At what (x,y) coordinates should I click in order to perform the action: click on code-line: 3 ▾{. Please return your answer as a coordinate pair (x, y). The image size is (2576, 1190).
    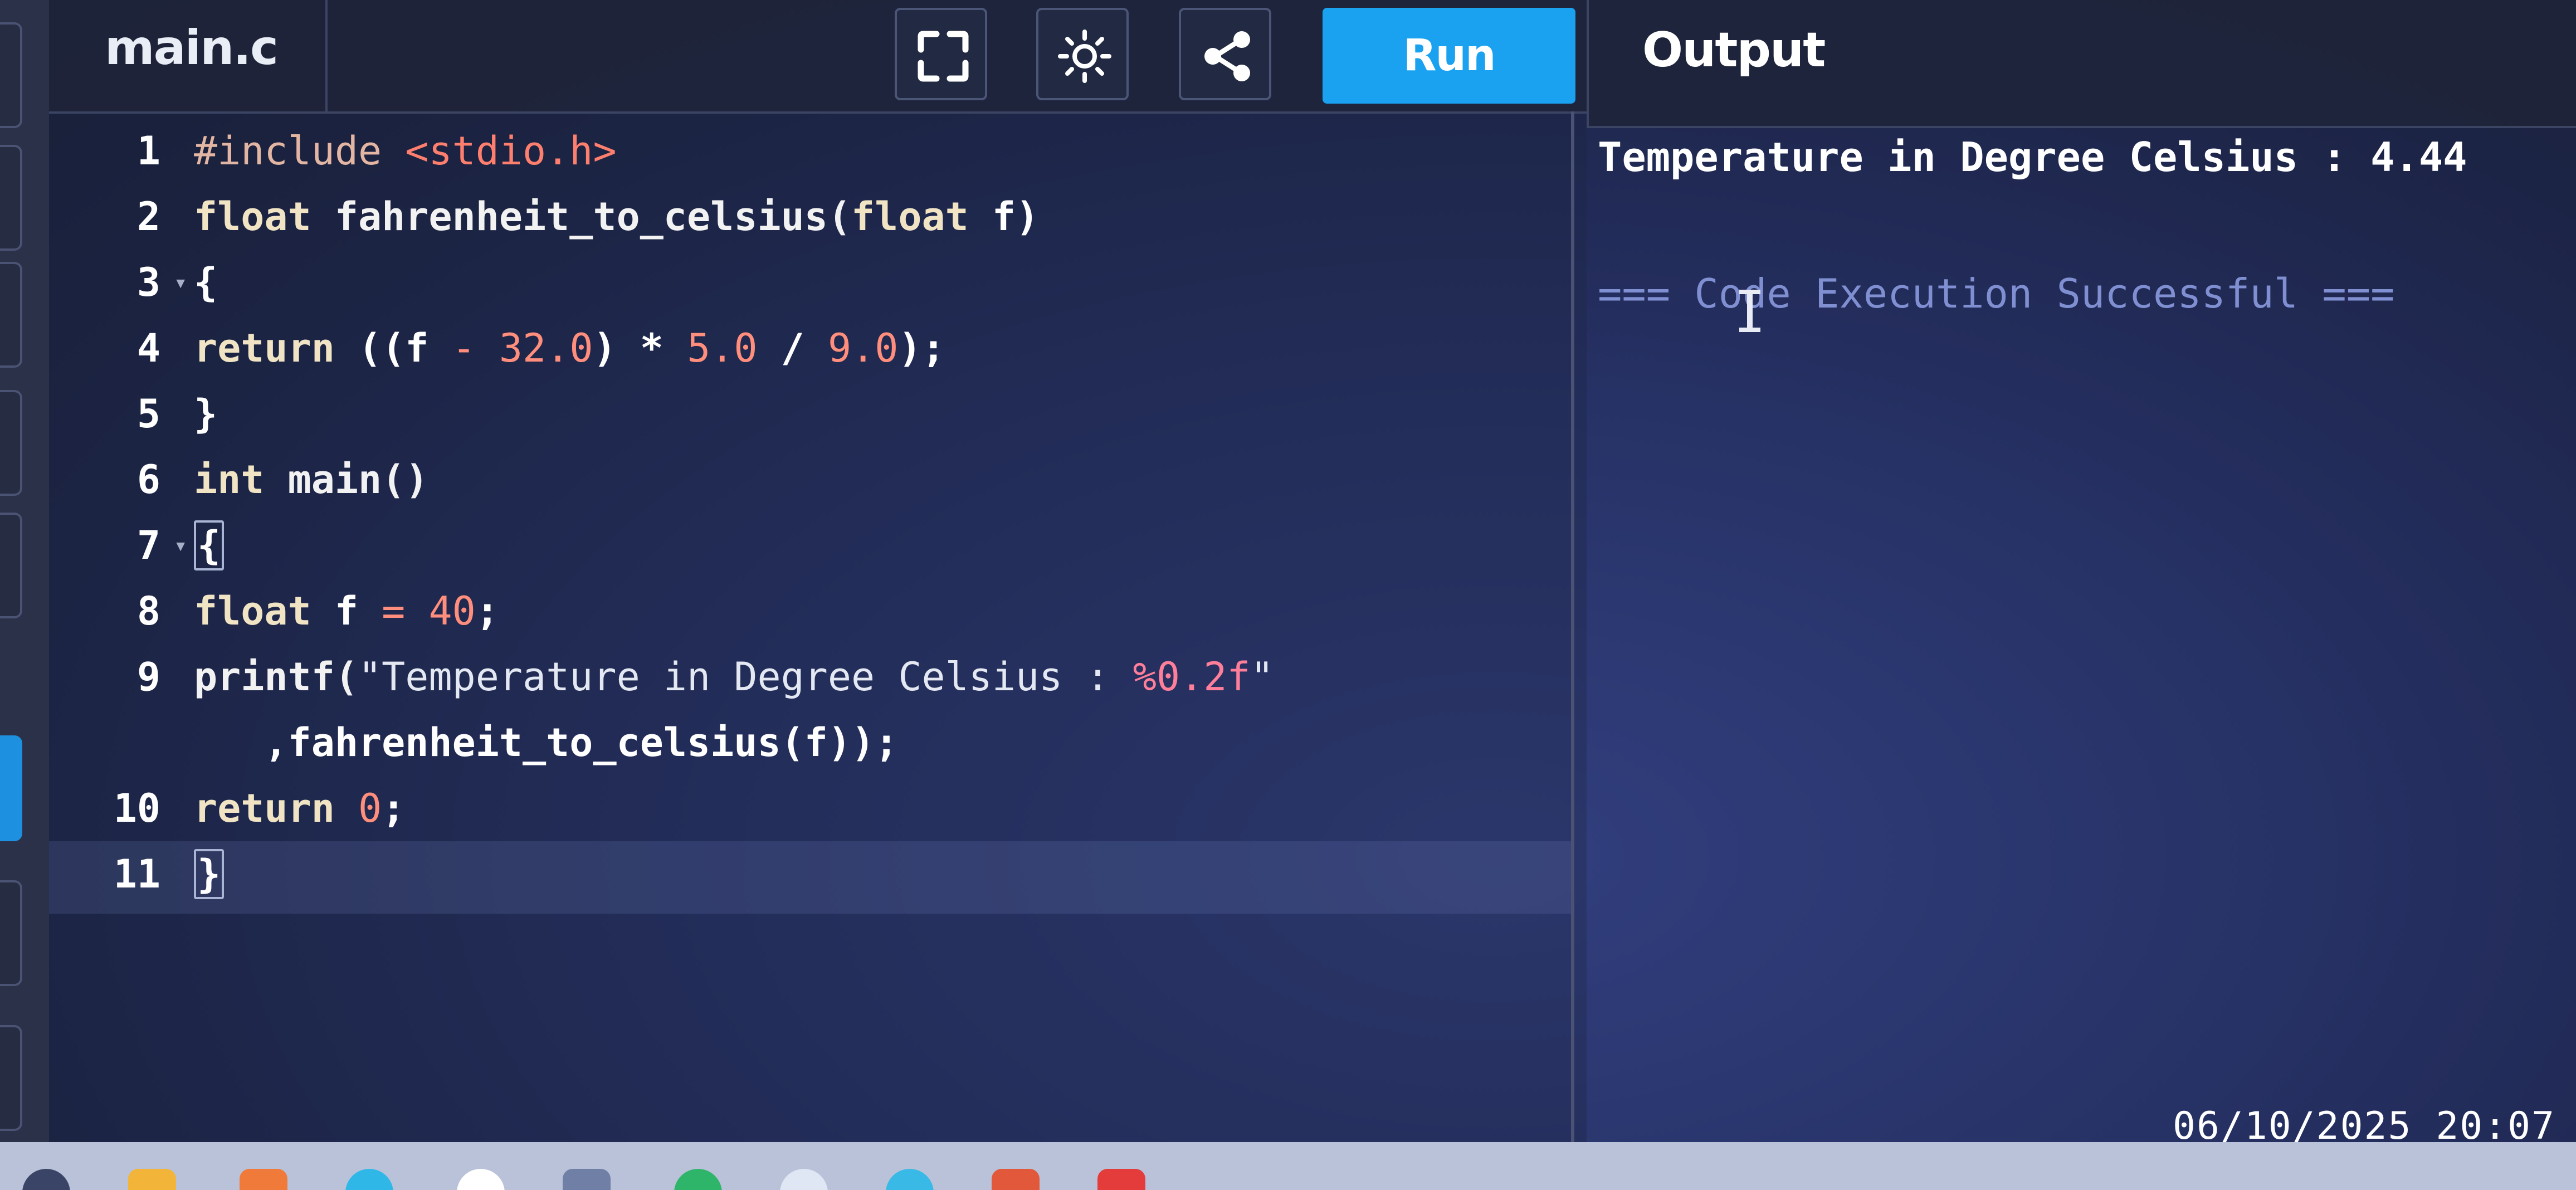
    Looking at the image, I should click on (801, 282).